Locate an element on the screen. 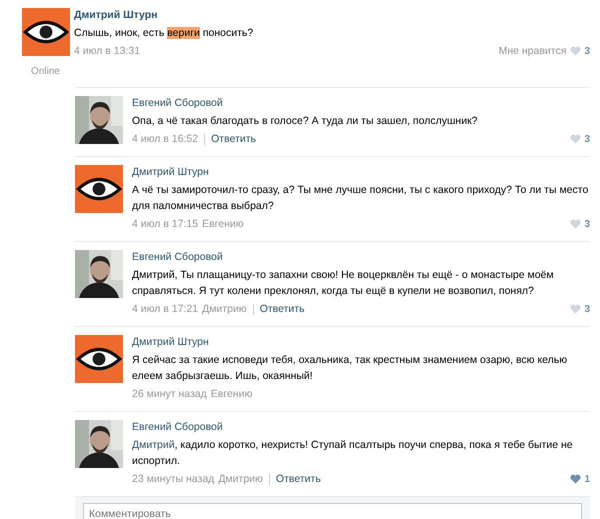 This screenshot has width=600, height=519. heart-icon is located at coordinates (576, 479).